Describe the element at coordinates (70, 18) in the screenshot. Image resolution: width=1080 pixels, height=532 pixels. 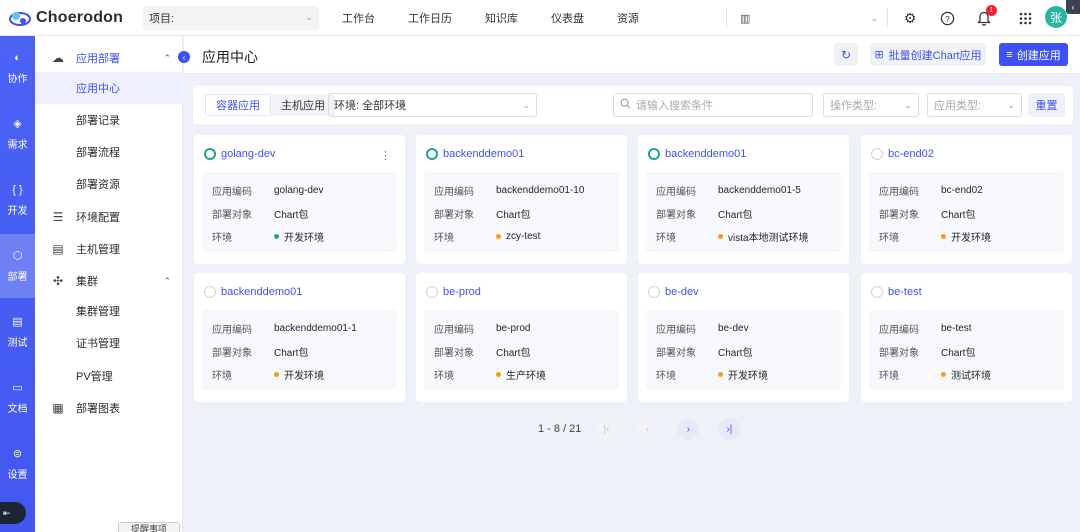
I see `brand-logo: Choerodon` at that location.